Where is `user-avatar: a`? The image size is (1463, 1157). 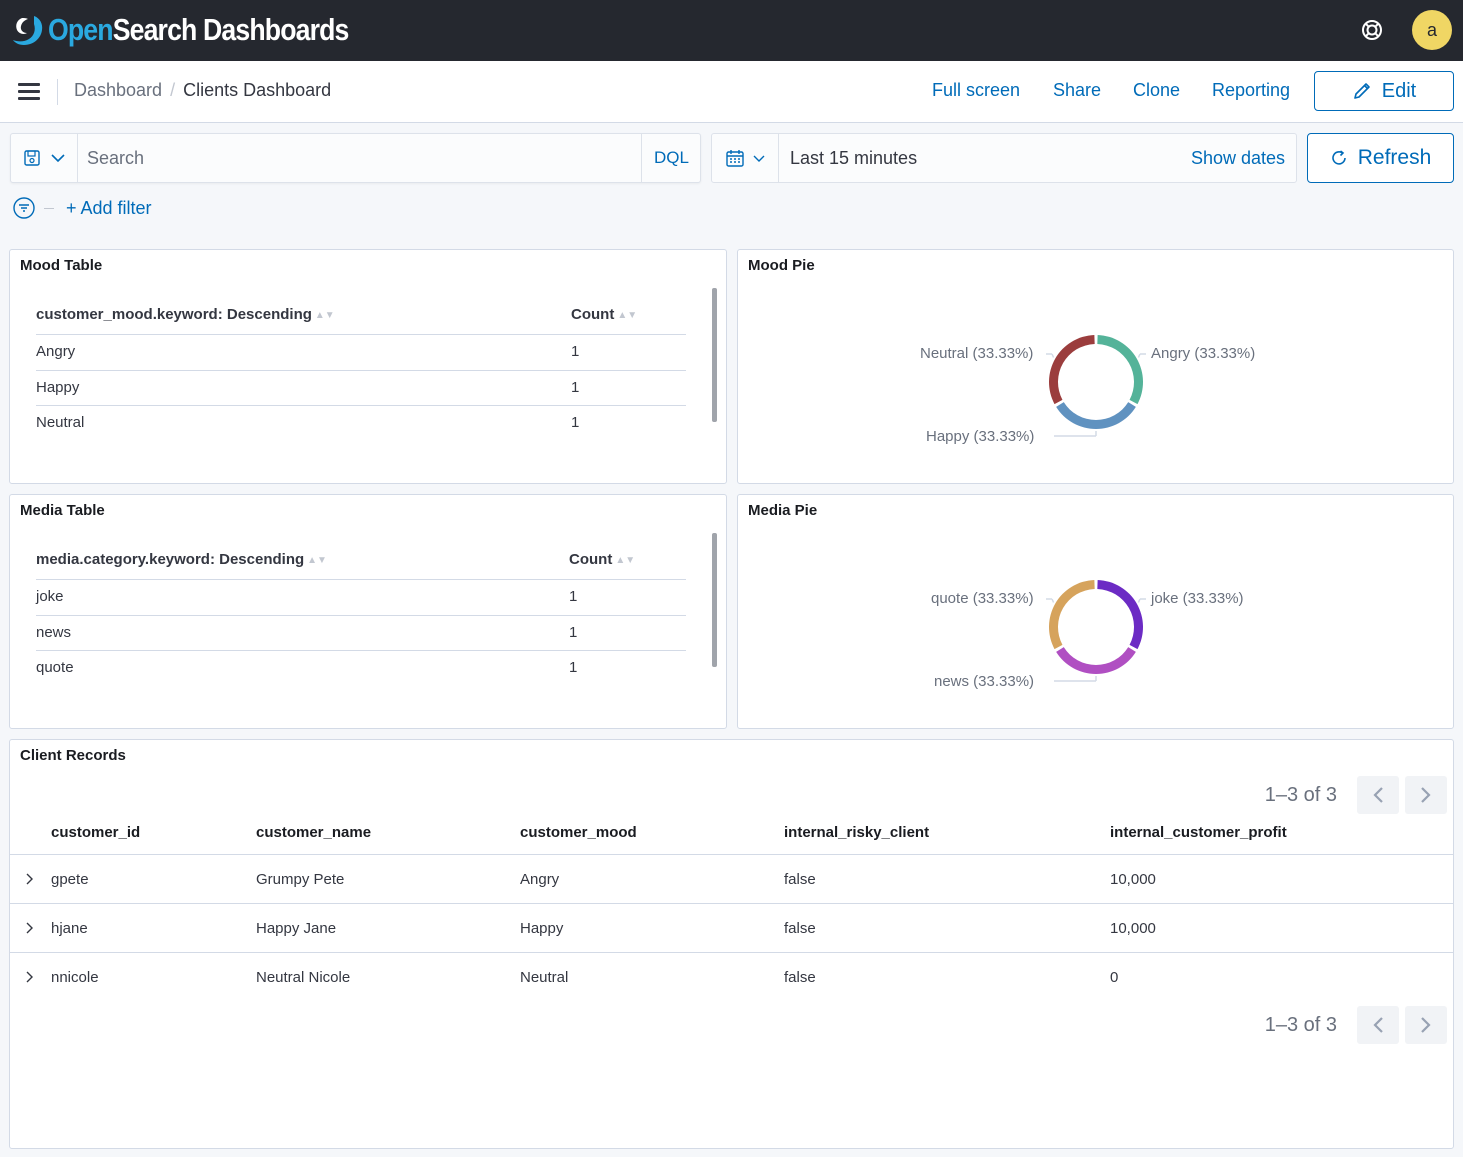
user-avatar: a is located at coordinates (1432, 30).